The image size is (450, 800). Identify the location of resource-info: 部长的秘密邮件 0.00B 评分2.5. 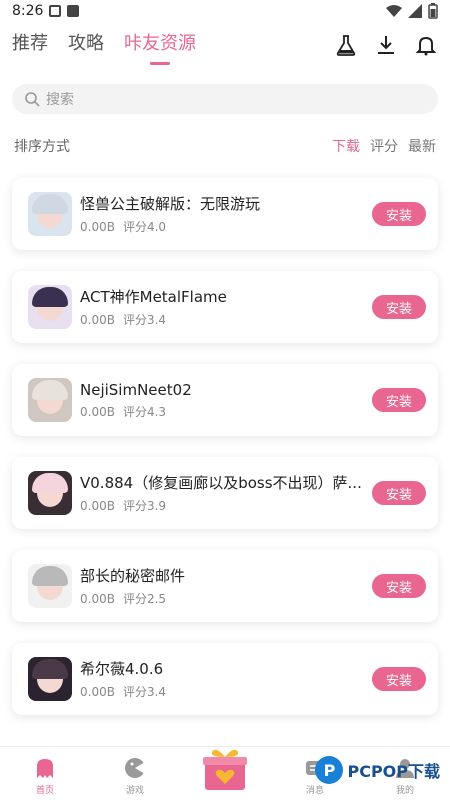
(222, 586).